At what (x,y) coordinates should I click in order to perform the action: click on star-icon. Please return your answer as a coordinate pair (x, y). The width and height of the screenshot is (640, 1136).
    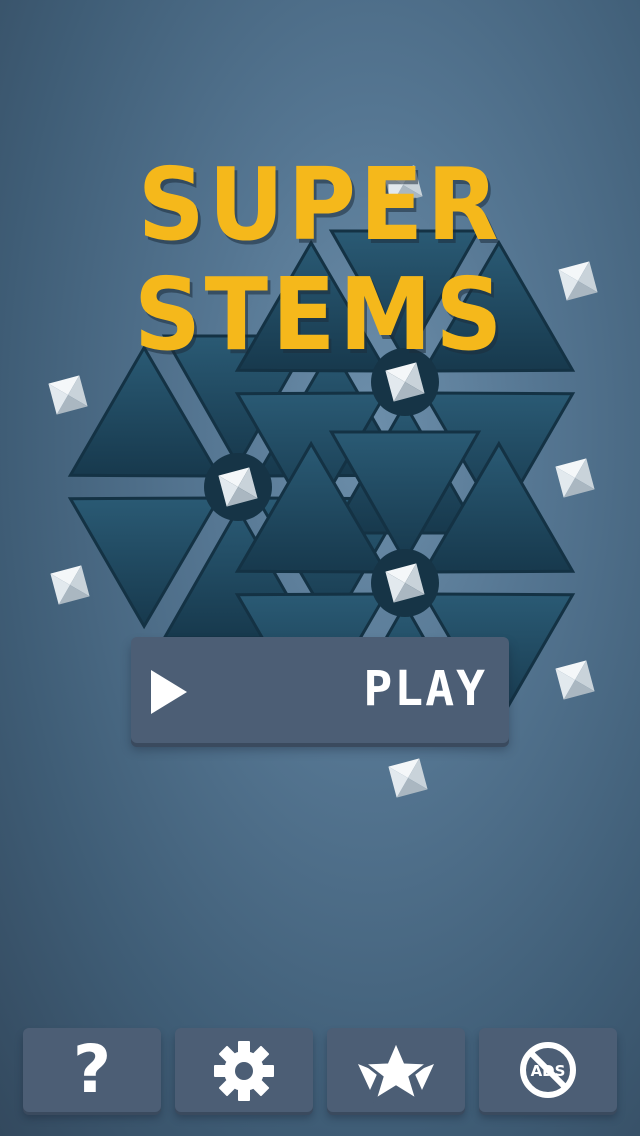
    Looking at the image, I should click on (396, 1071).